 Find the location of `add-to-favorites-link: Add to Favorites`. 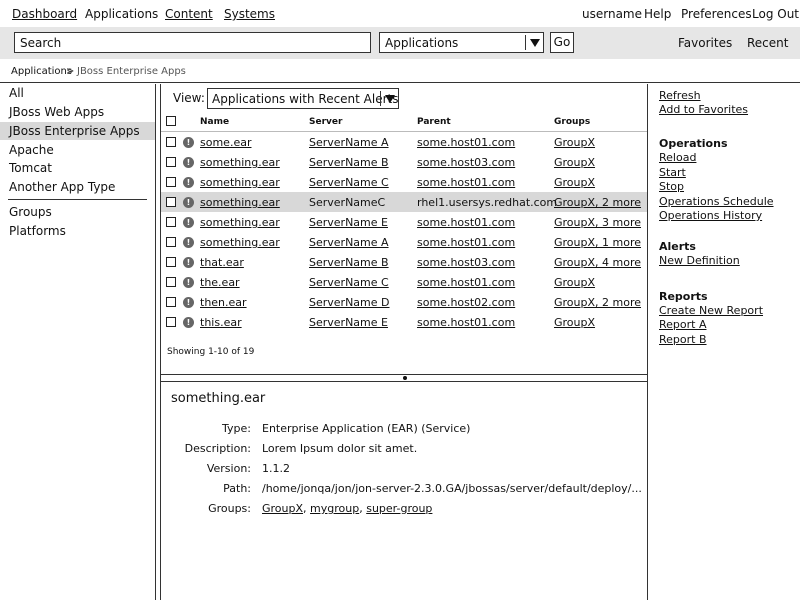

add-to-favorites-link: Add to Favorites is located at coordinates (703, 109).